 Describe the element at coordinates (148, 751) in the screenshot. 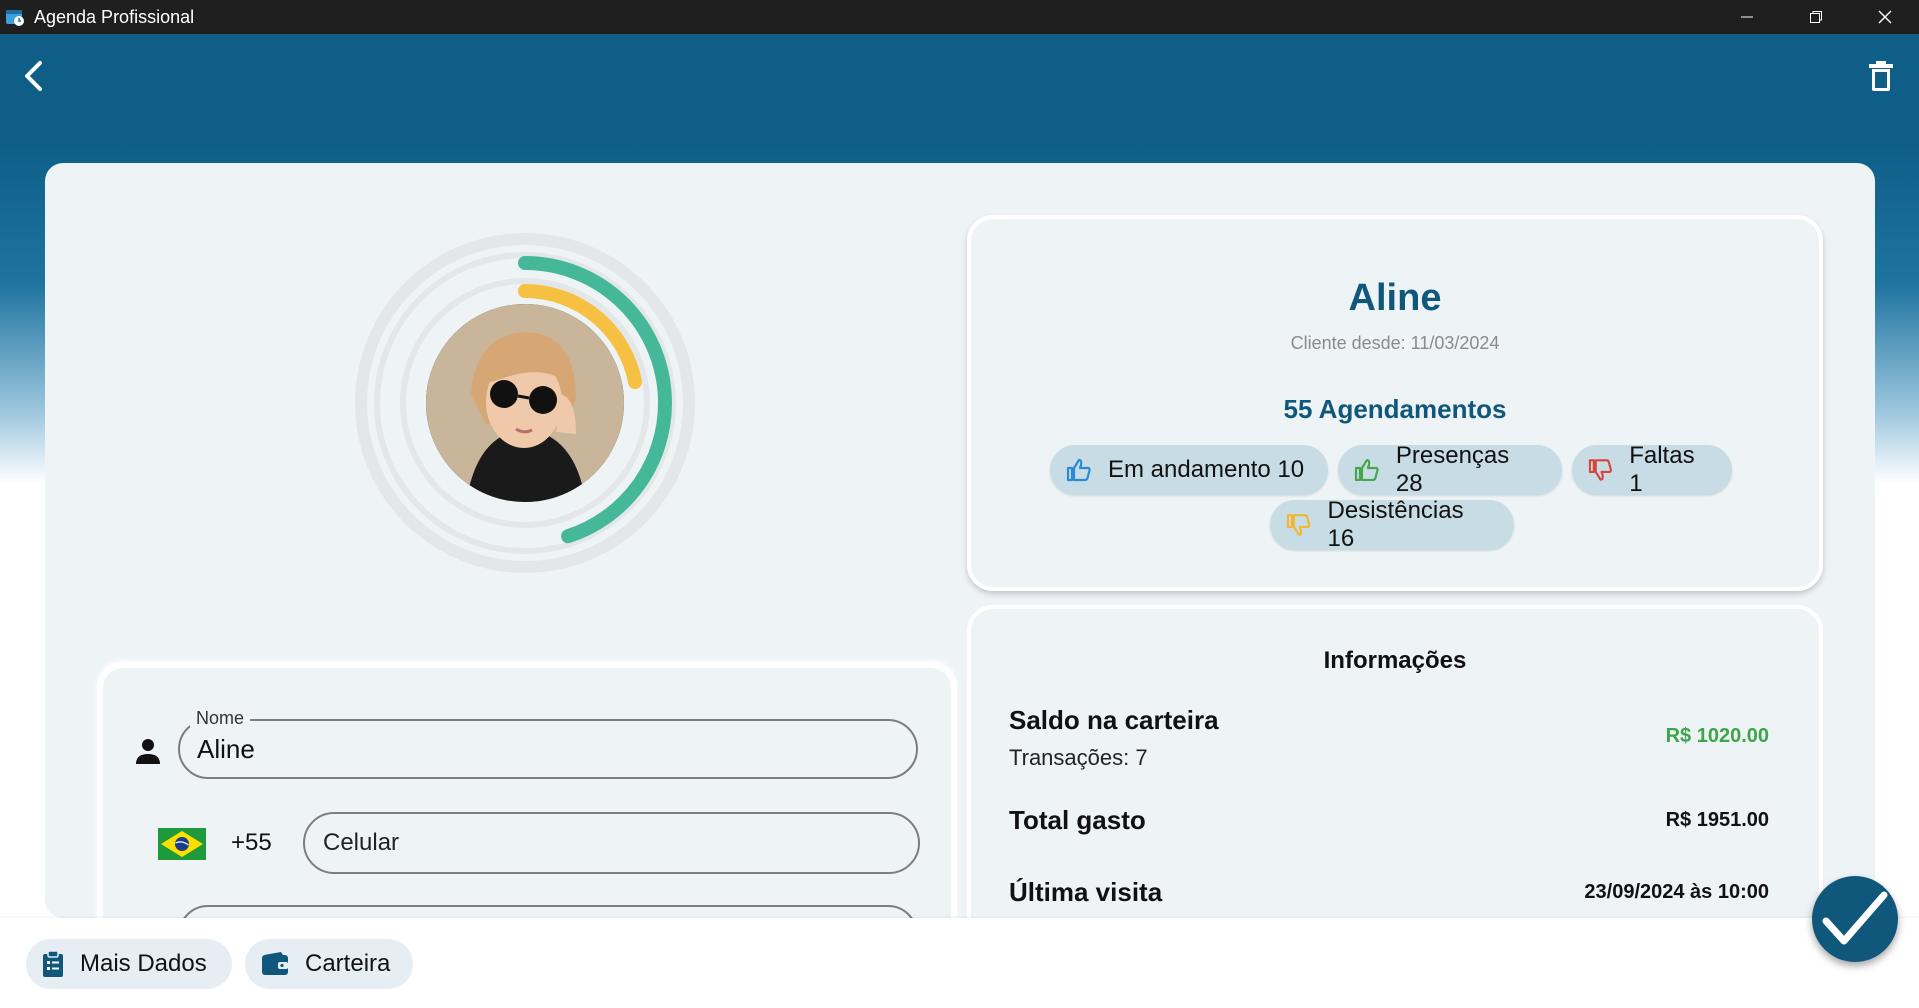

I see `person-icon` at that location.